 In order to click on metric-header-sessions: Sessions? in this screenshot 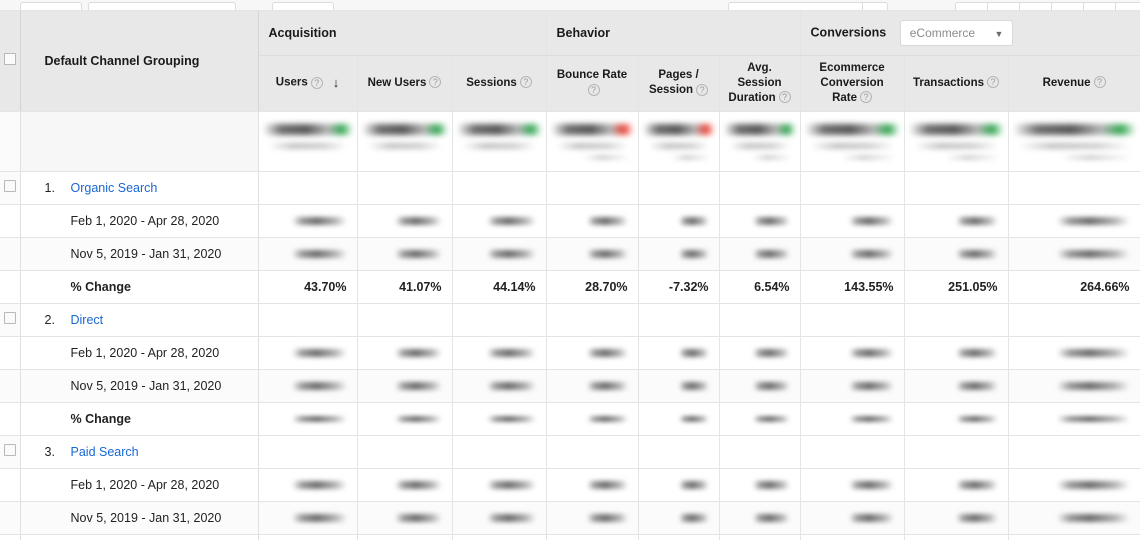, I will do `click(499, 83)`.